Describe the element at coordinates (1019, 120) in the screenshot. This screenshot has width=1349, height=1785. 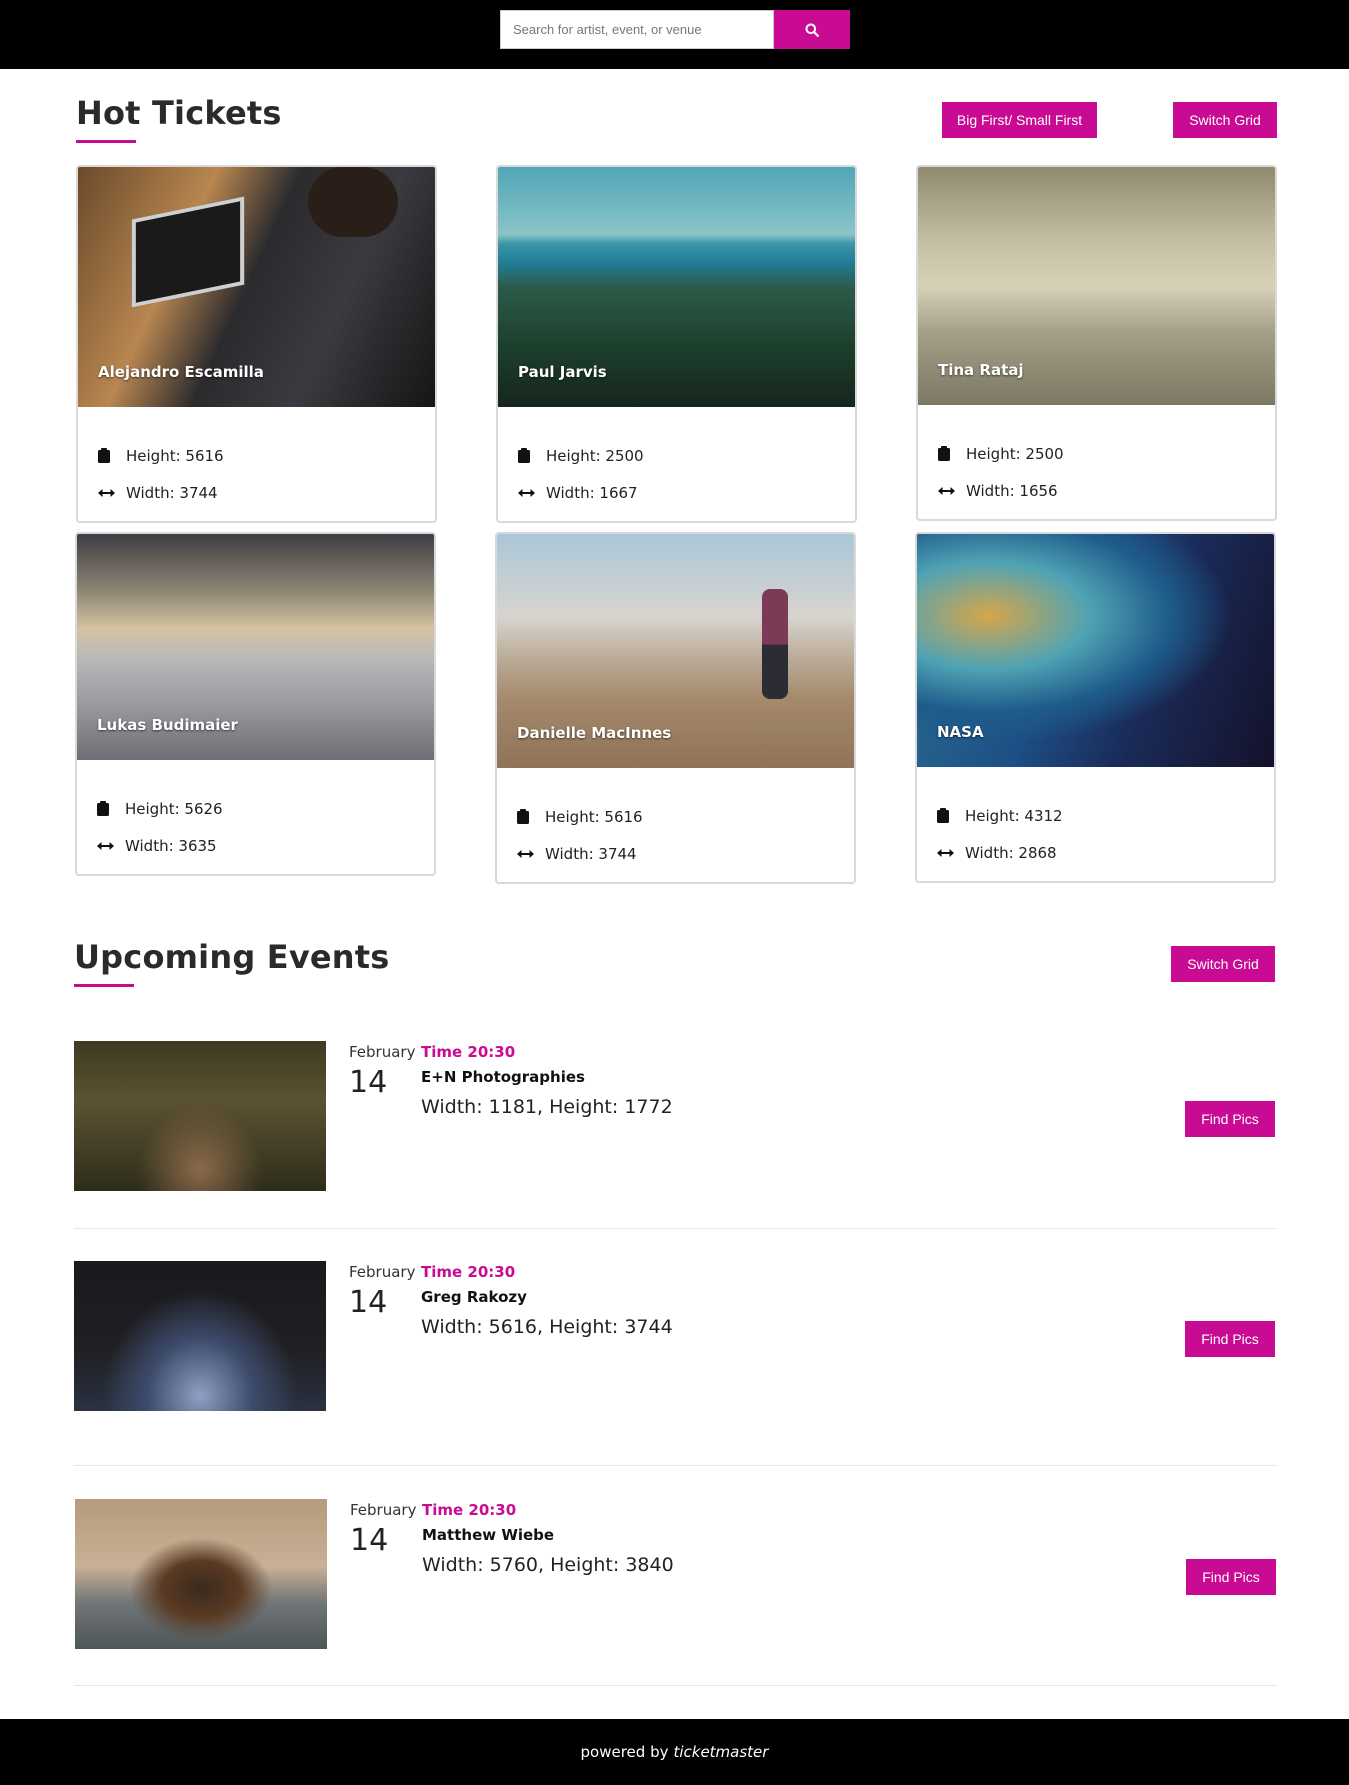
I see `sort-size-button: Big First/ Small First` at that location.